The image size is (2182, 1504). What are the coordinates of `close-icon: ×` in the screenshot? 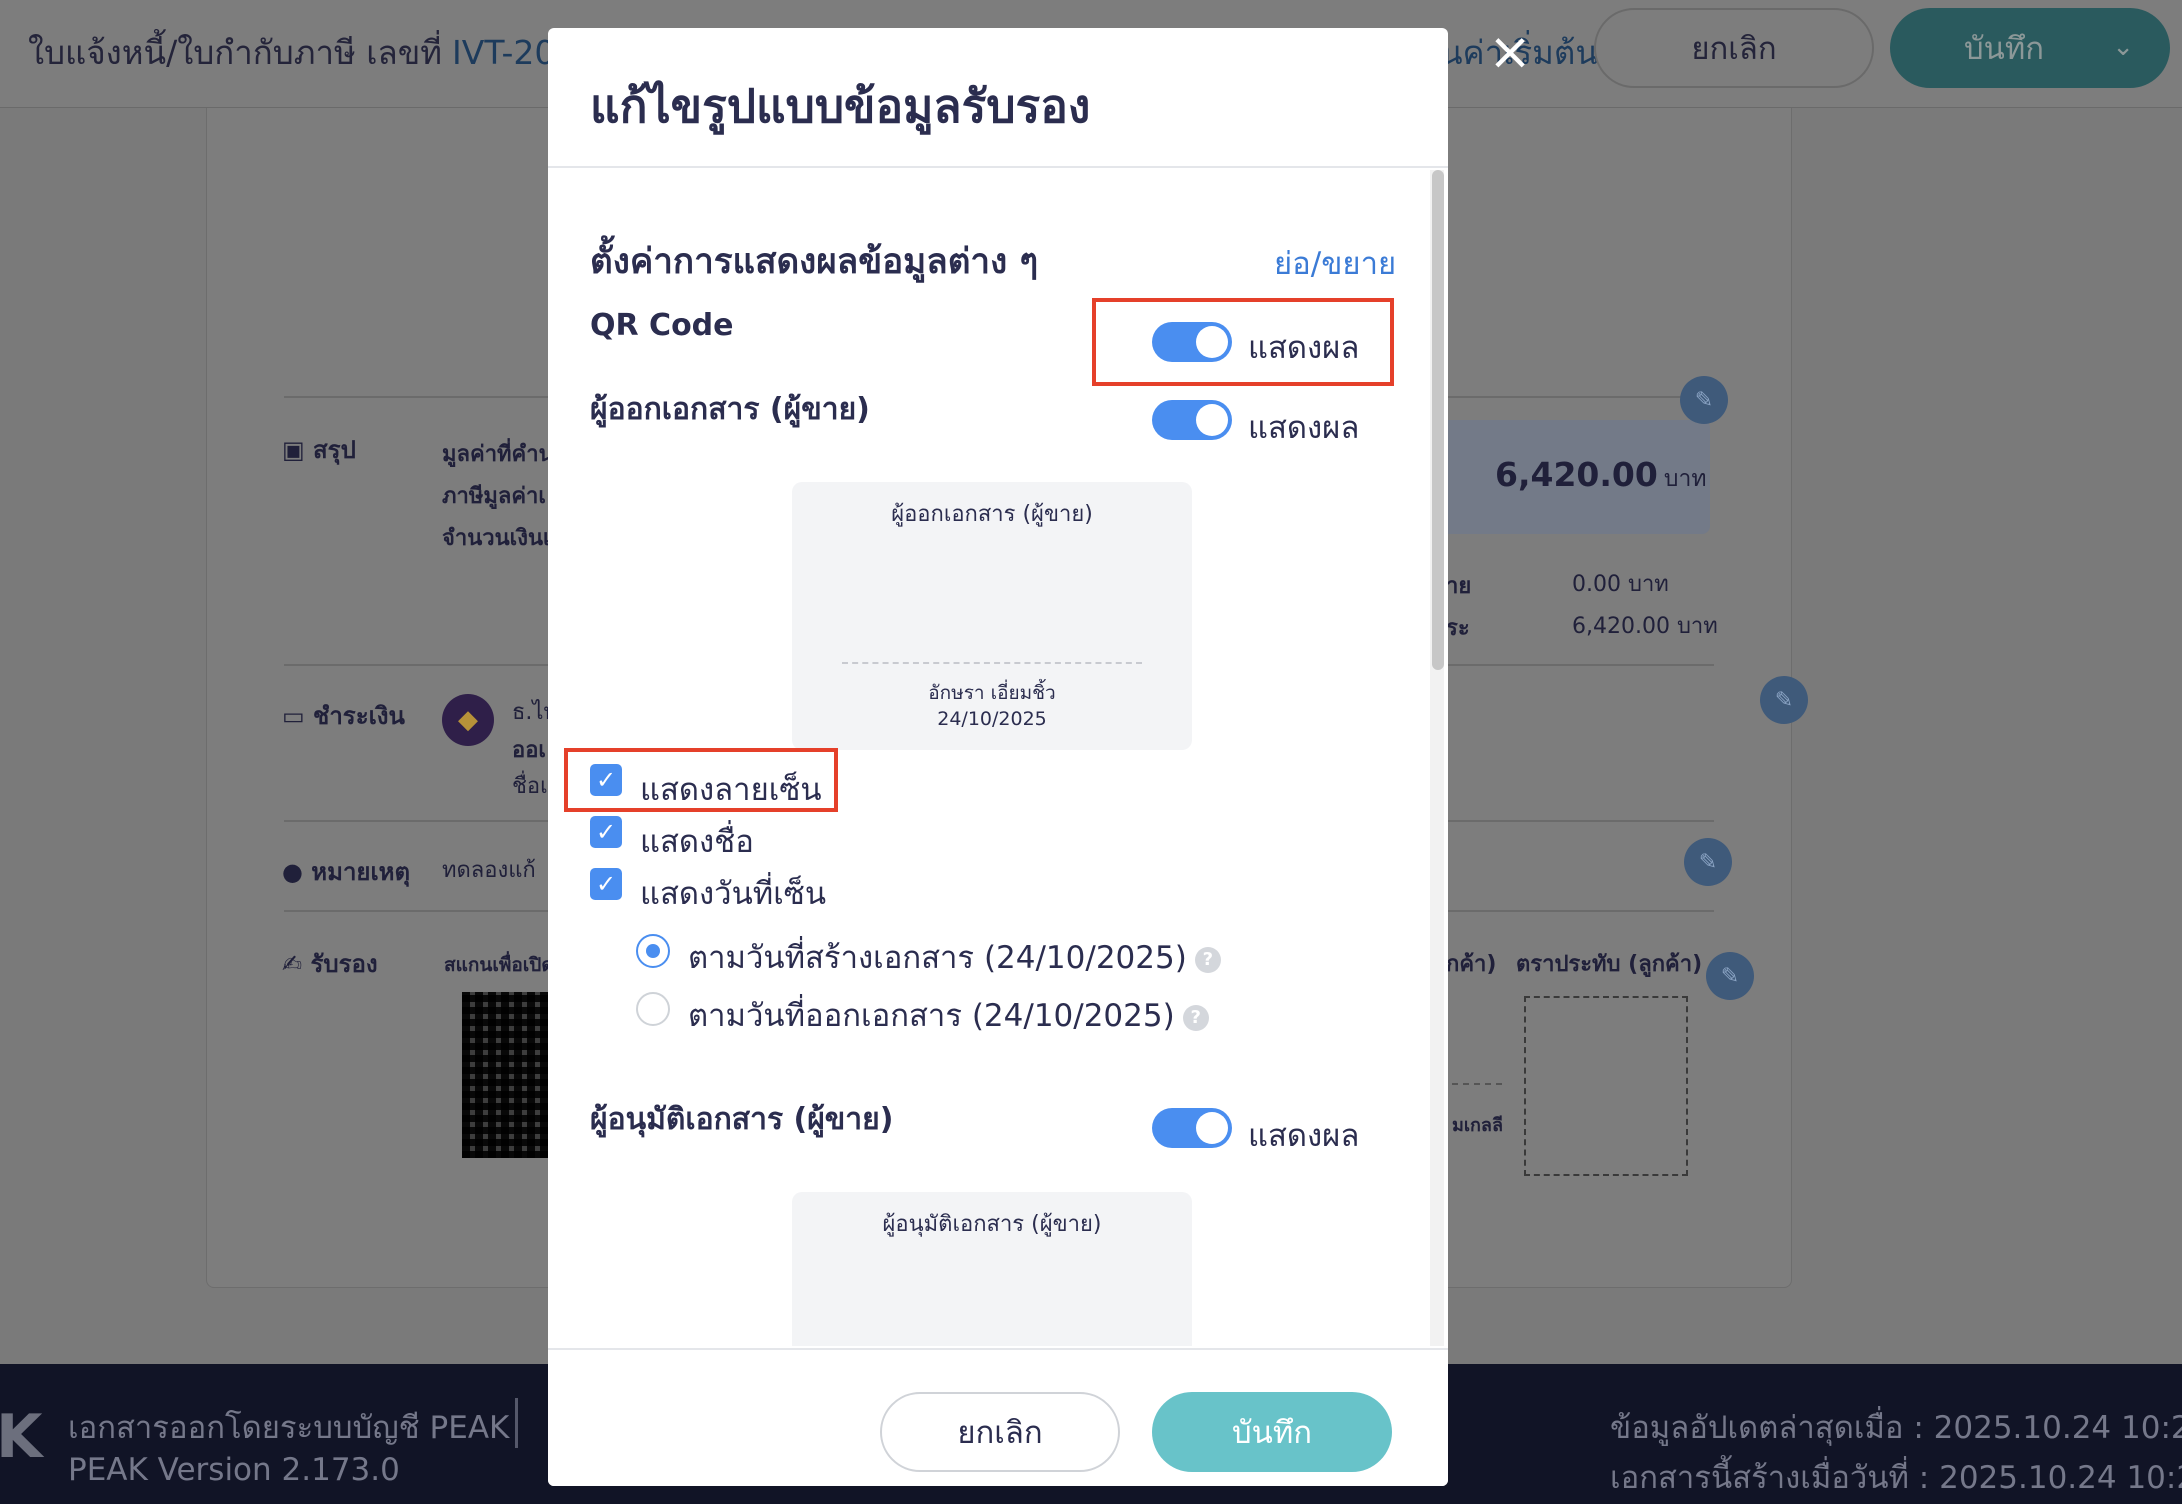 It's located at (1510, 52).